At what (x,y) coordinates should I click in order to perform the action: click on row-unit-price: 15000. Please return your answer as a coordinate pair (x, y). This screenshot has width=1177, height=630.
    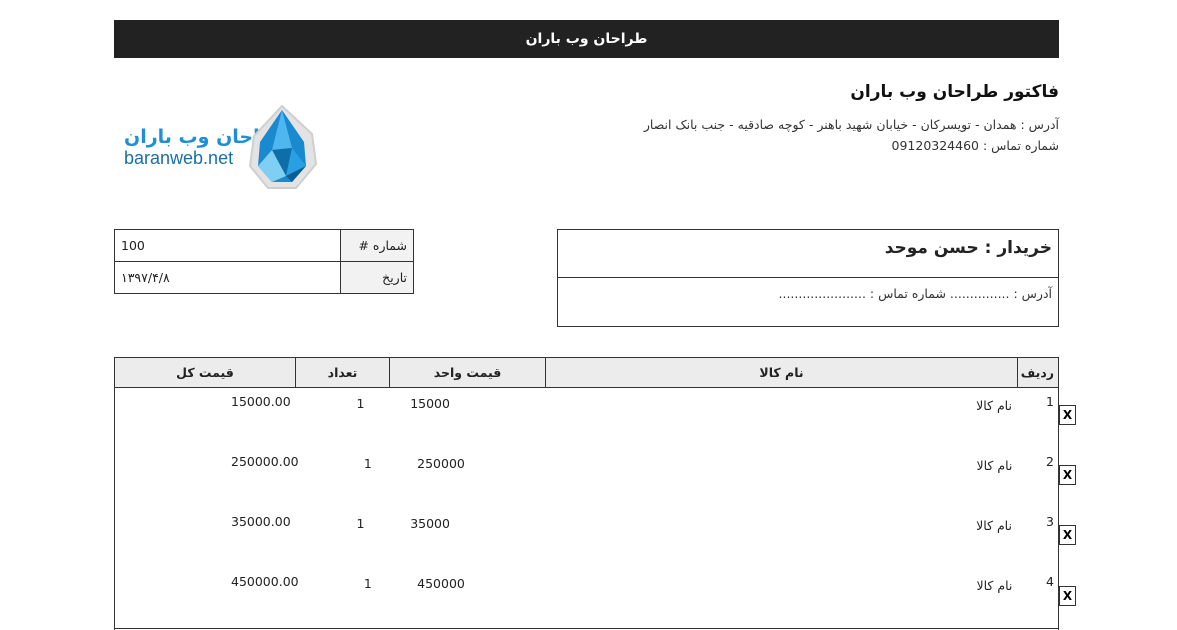
    Looking at the image, I should click on (482, 418).